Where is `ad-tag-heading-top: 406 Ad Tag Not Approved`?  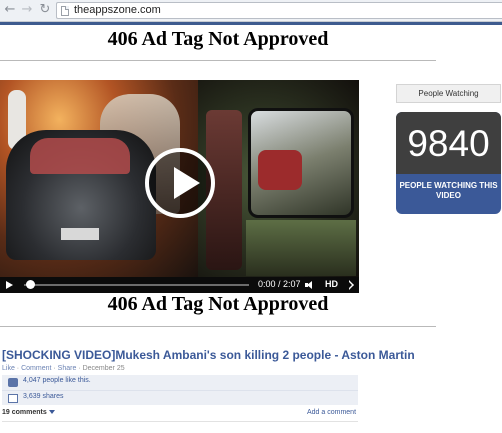 ad-tag-heading-top: 406 Ad Tag Not Approved is located at coordinates (218, 39).